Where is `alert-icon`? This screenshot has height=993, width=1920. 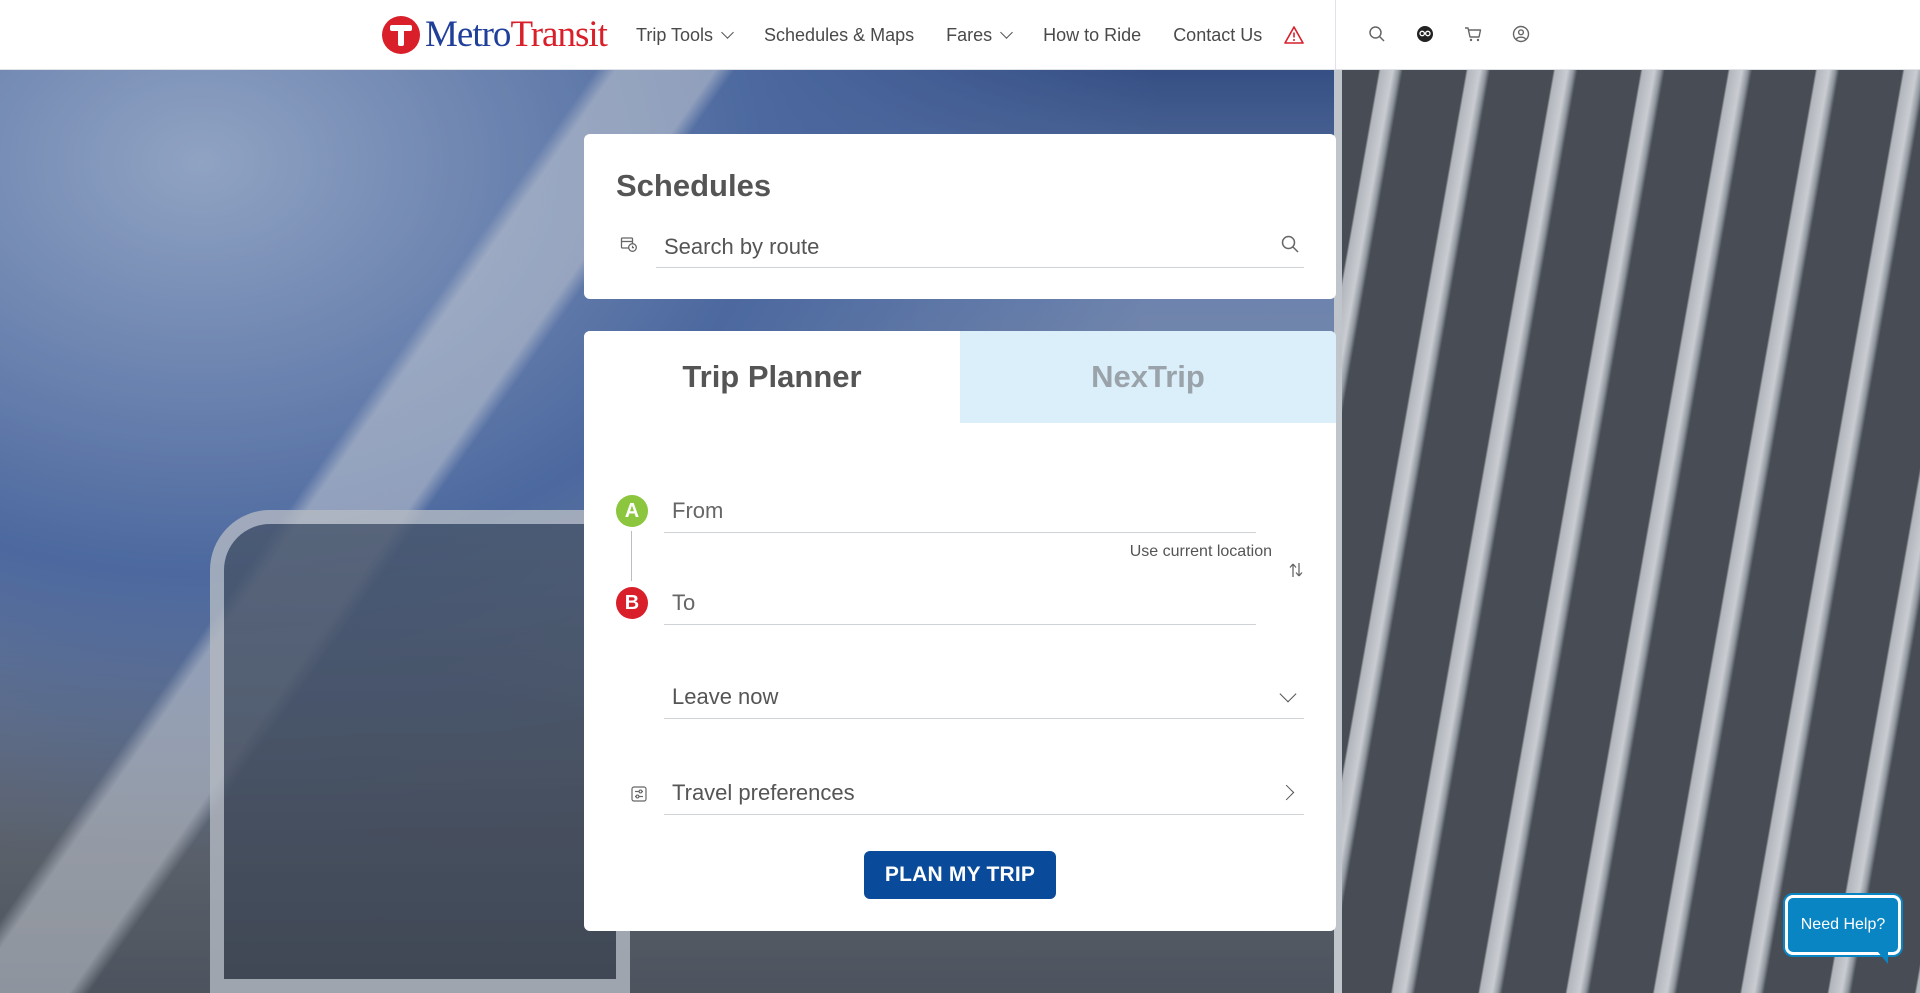 alert-icon is located at coordinates (1294, 35).